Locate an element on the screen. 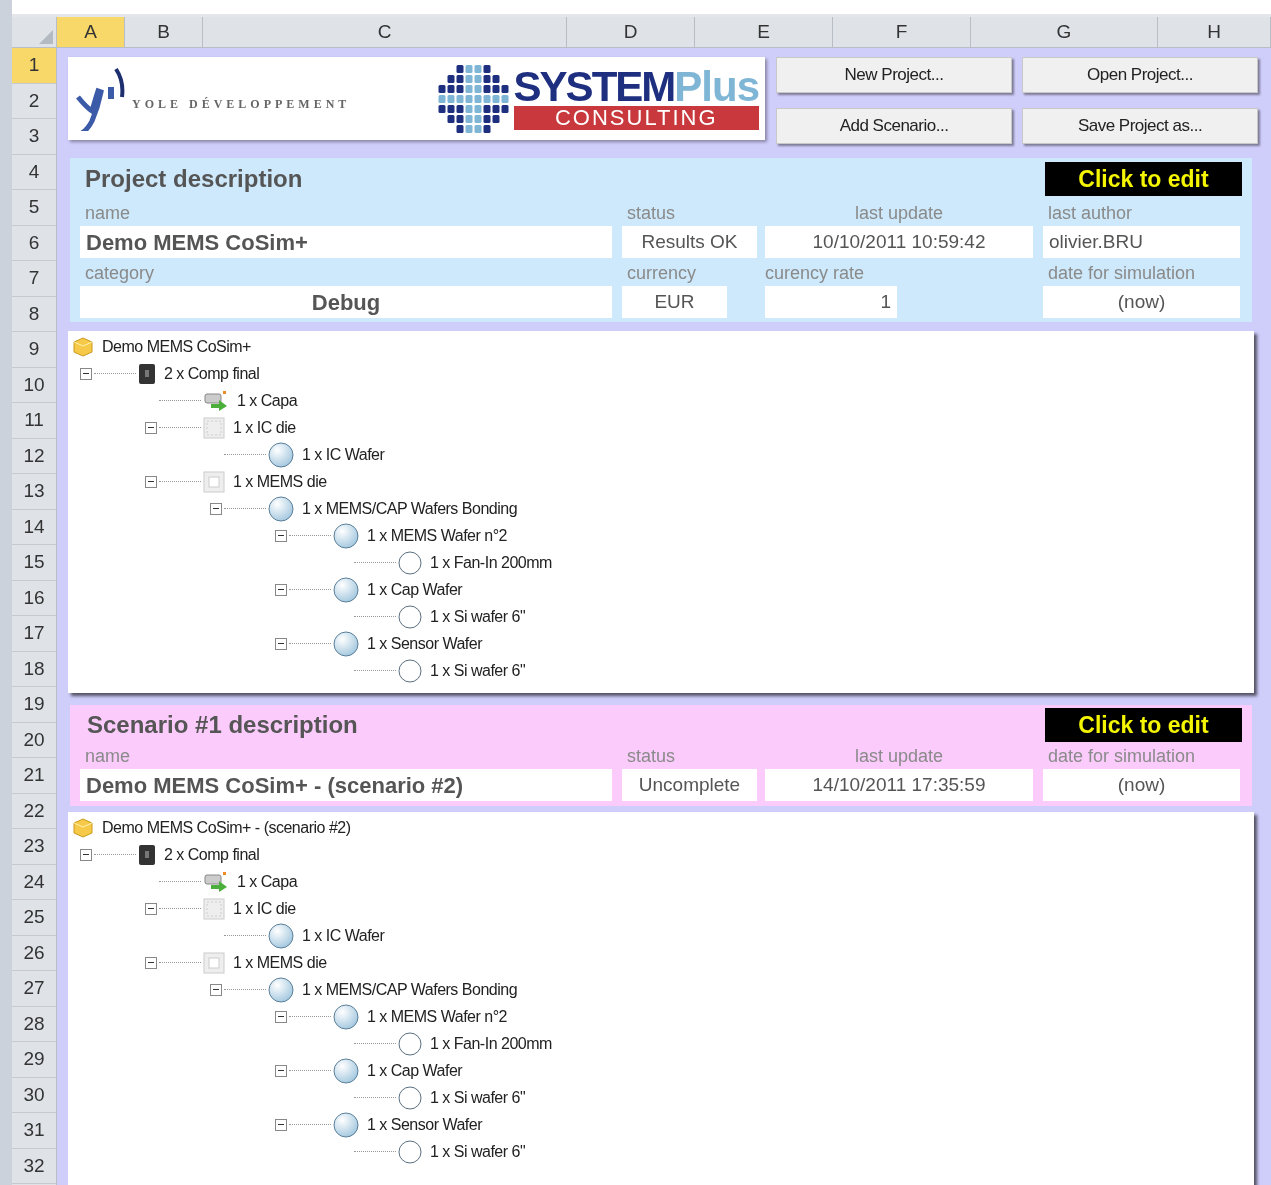 Image resolution: width=1271 pixels, height=1185 pixels. column-header: F is located at coordinates (902, 32).